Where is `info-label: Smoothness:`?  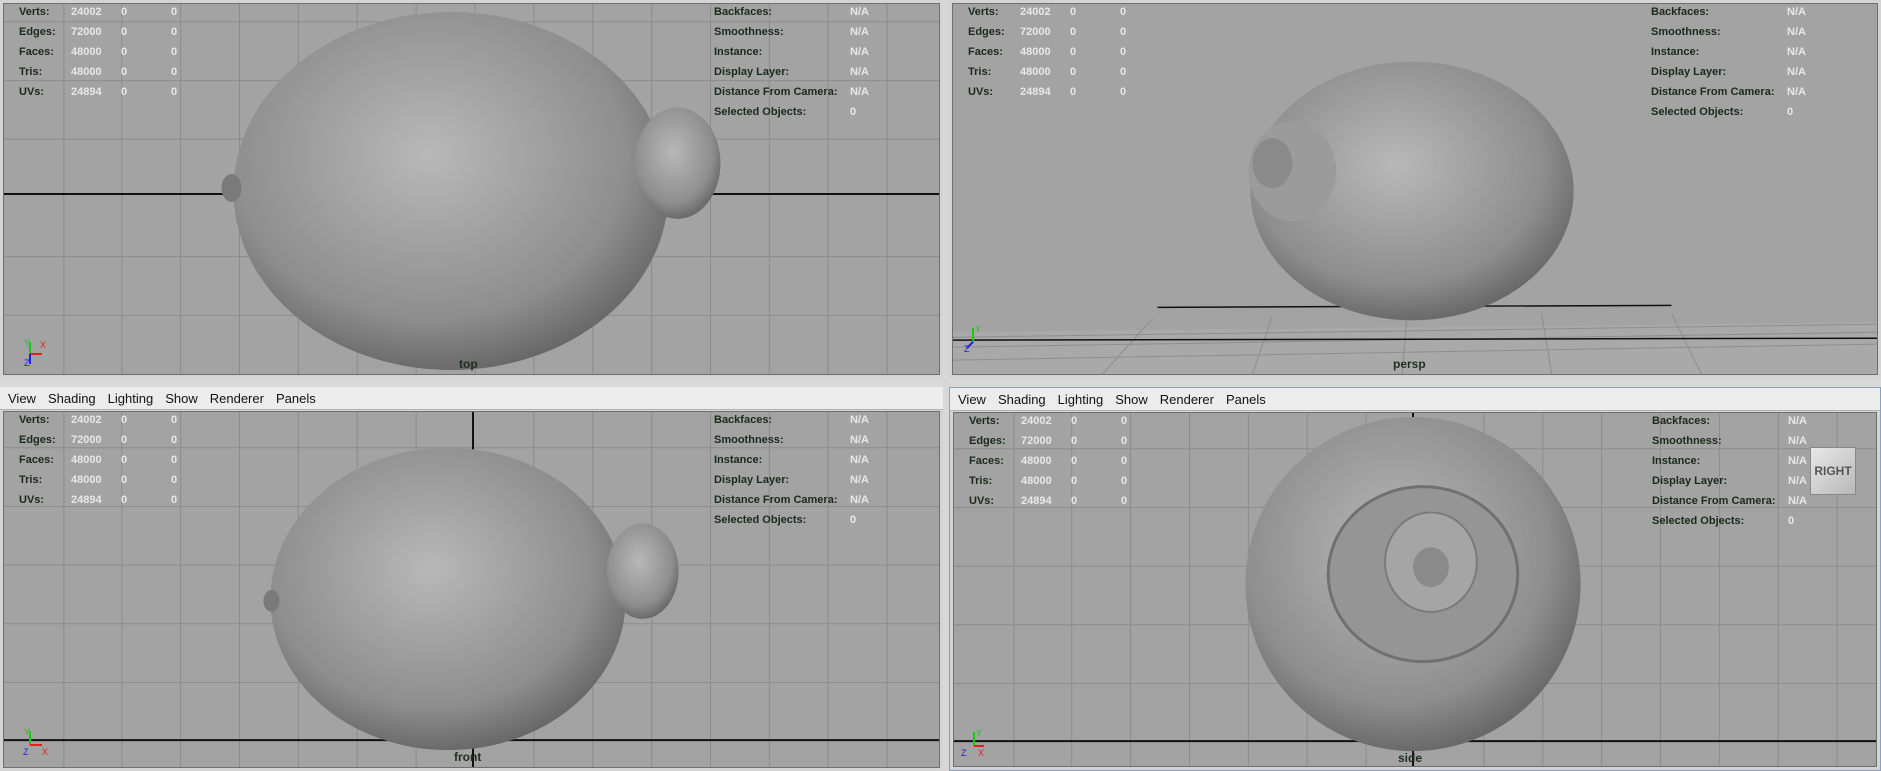
info-label: Smoothness: is located at coordinates (749, 440).